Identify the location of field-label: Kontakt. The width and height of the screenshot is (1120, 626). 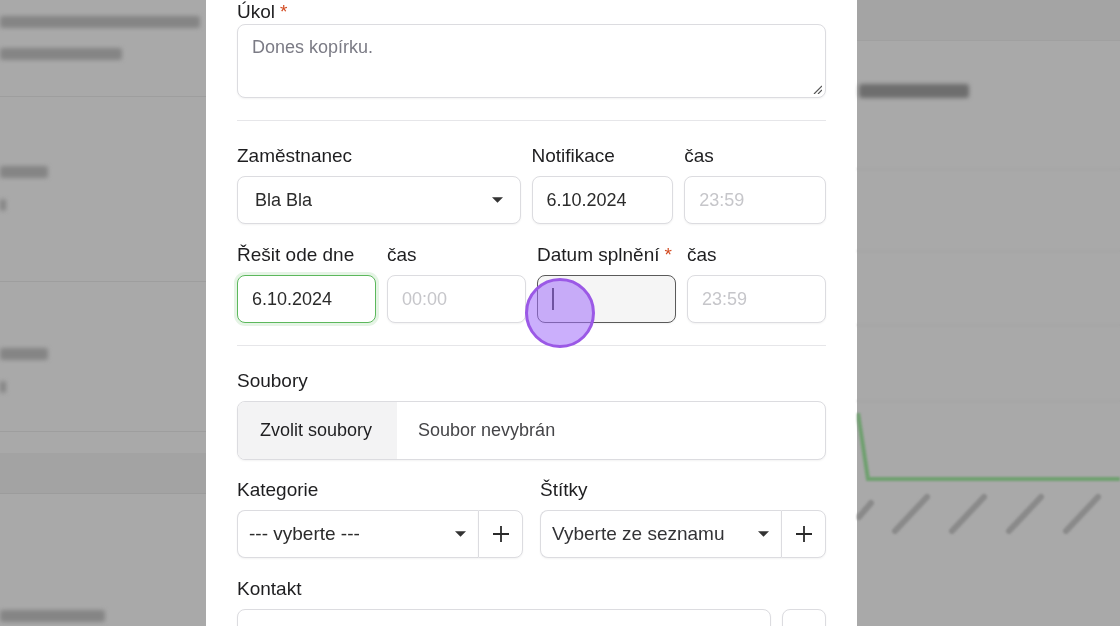
(269, 589).